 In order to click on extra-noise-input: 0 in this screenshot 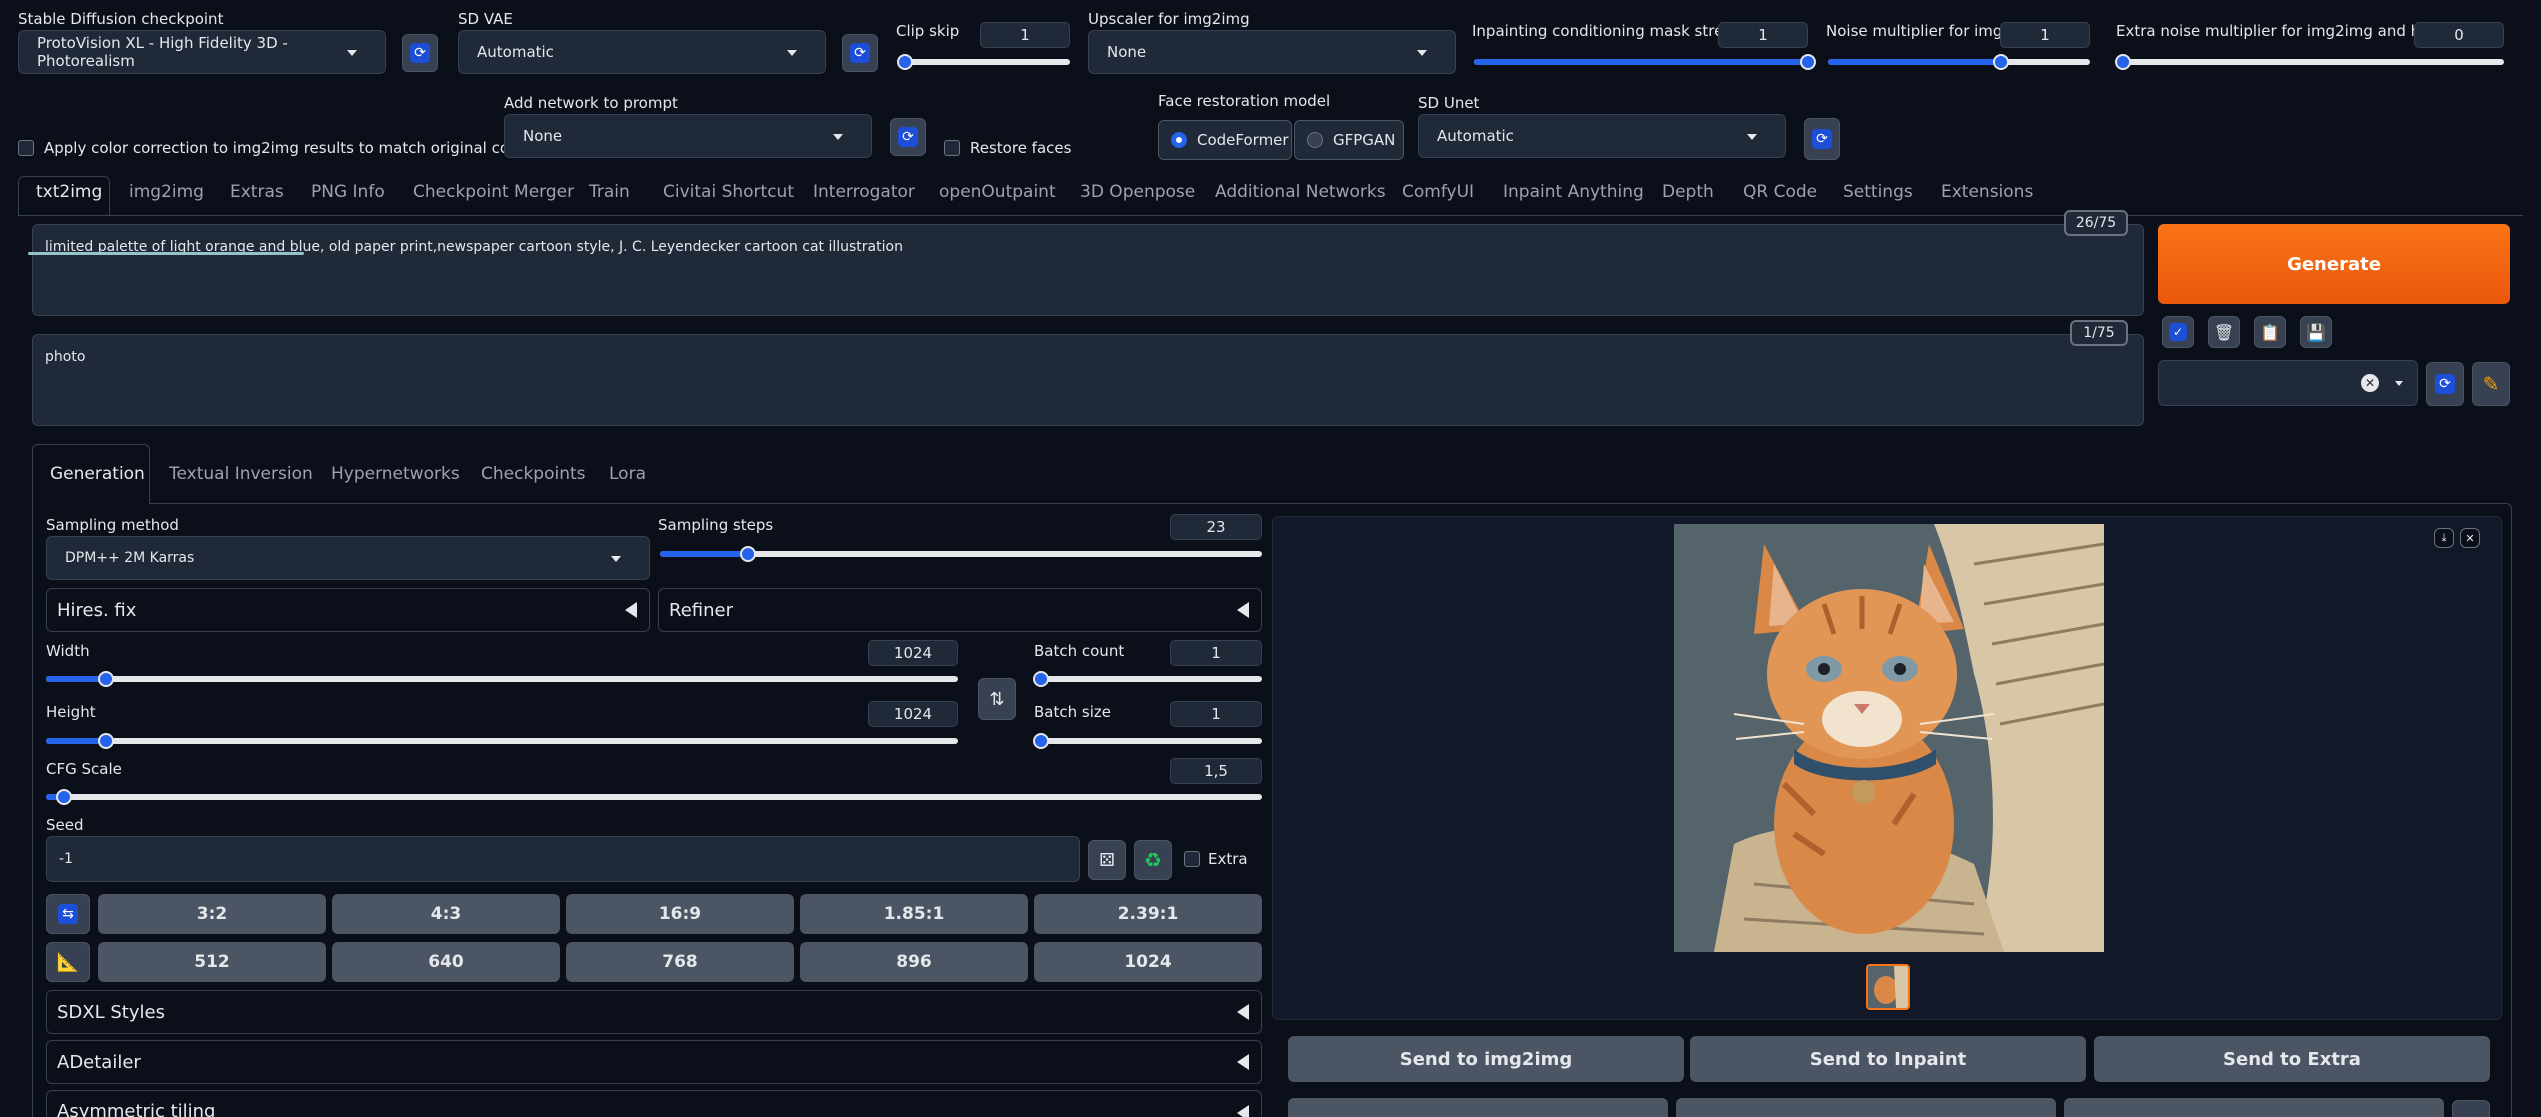, I will do `click(2459, 35)`.